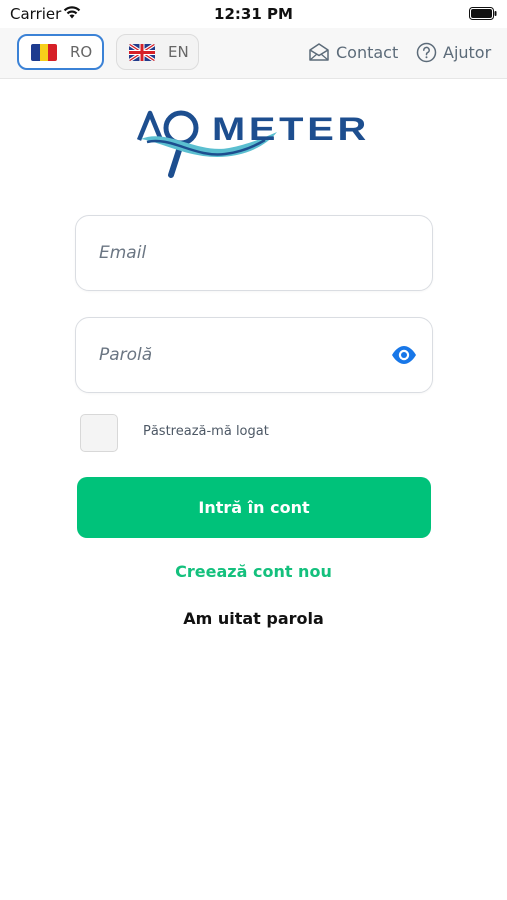 The width and height of the screenshot is (507, 900). I want to click on help-link: Ajutor, so click(453, 52).